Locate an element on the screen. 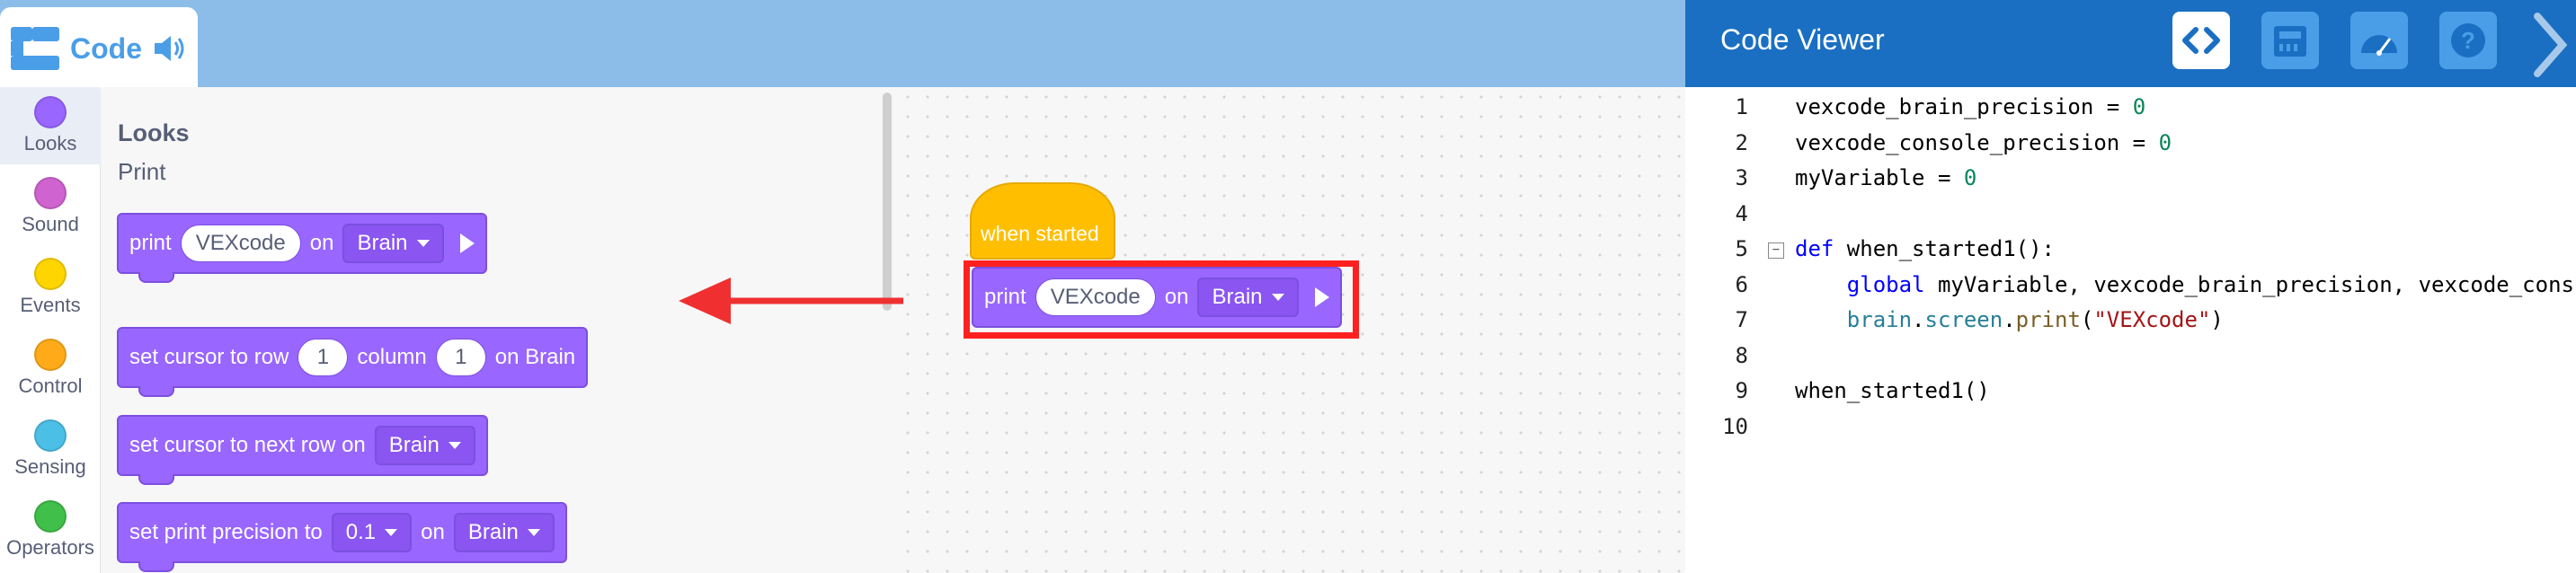 This screenshot has height=573, width=2576. code-line: 5 − def when_started1(): is located at coordinates (2130, 252).